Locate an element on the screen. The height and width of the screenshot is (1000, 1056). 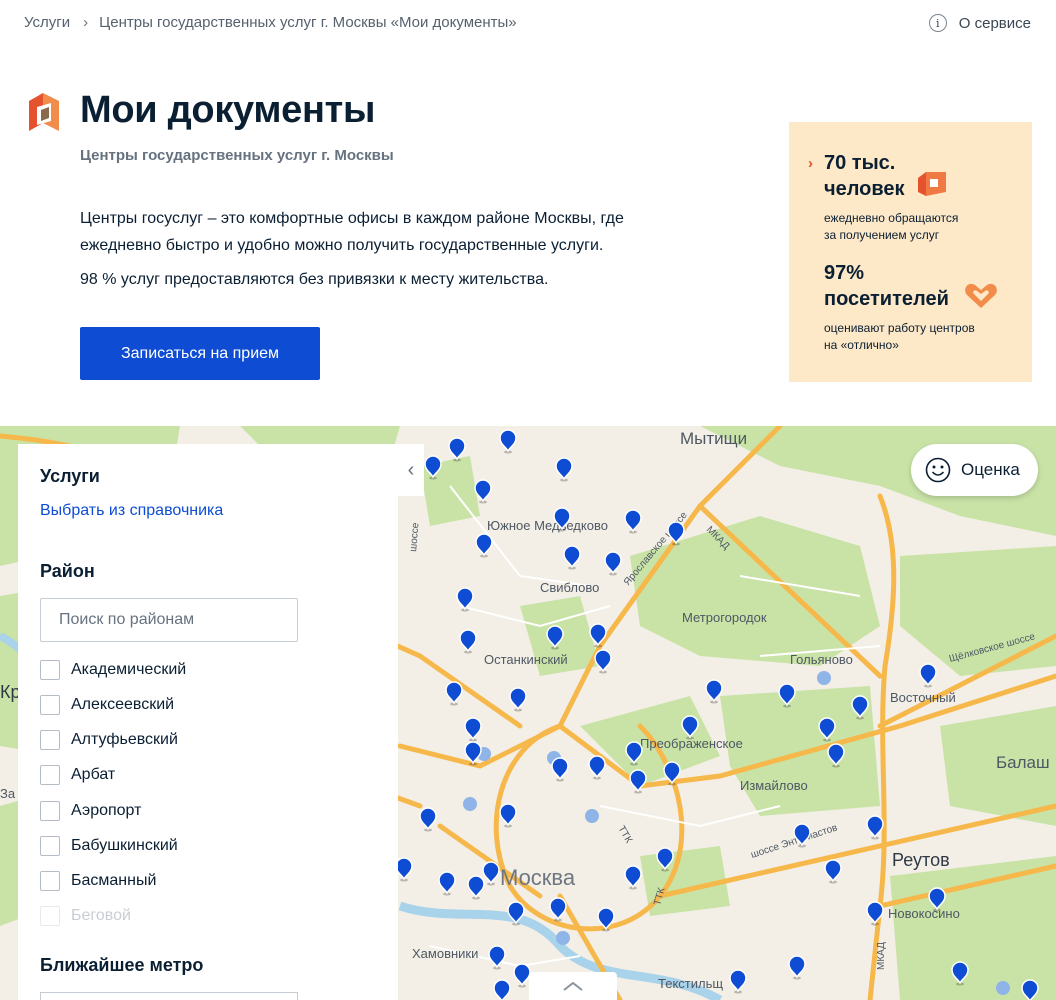
metro-search-input is located at coordinates (169, 996).